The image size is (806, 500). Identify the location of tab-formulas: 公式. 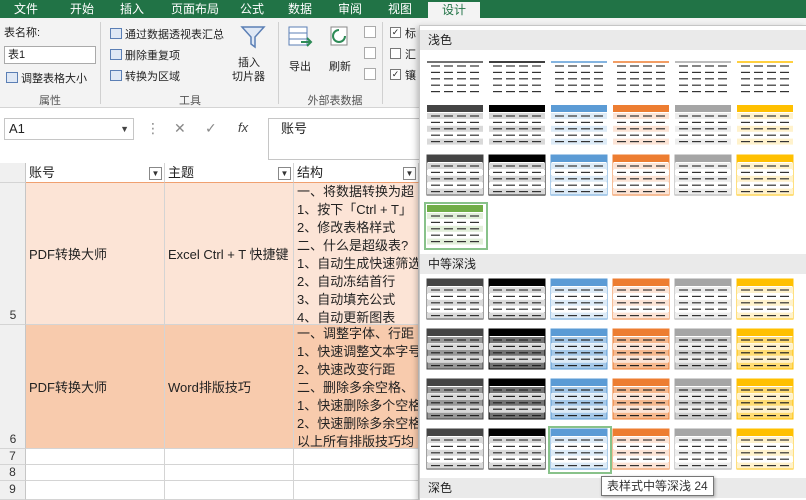
(252, 9).